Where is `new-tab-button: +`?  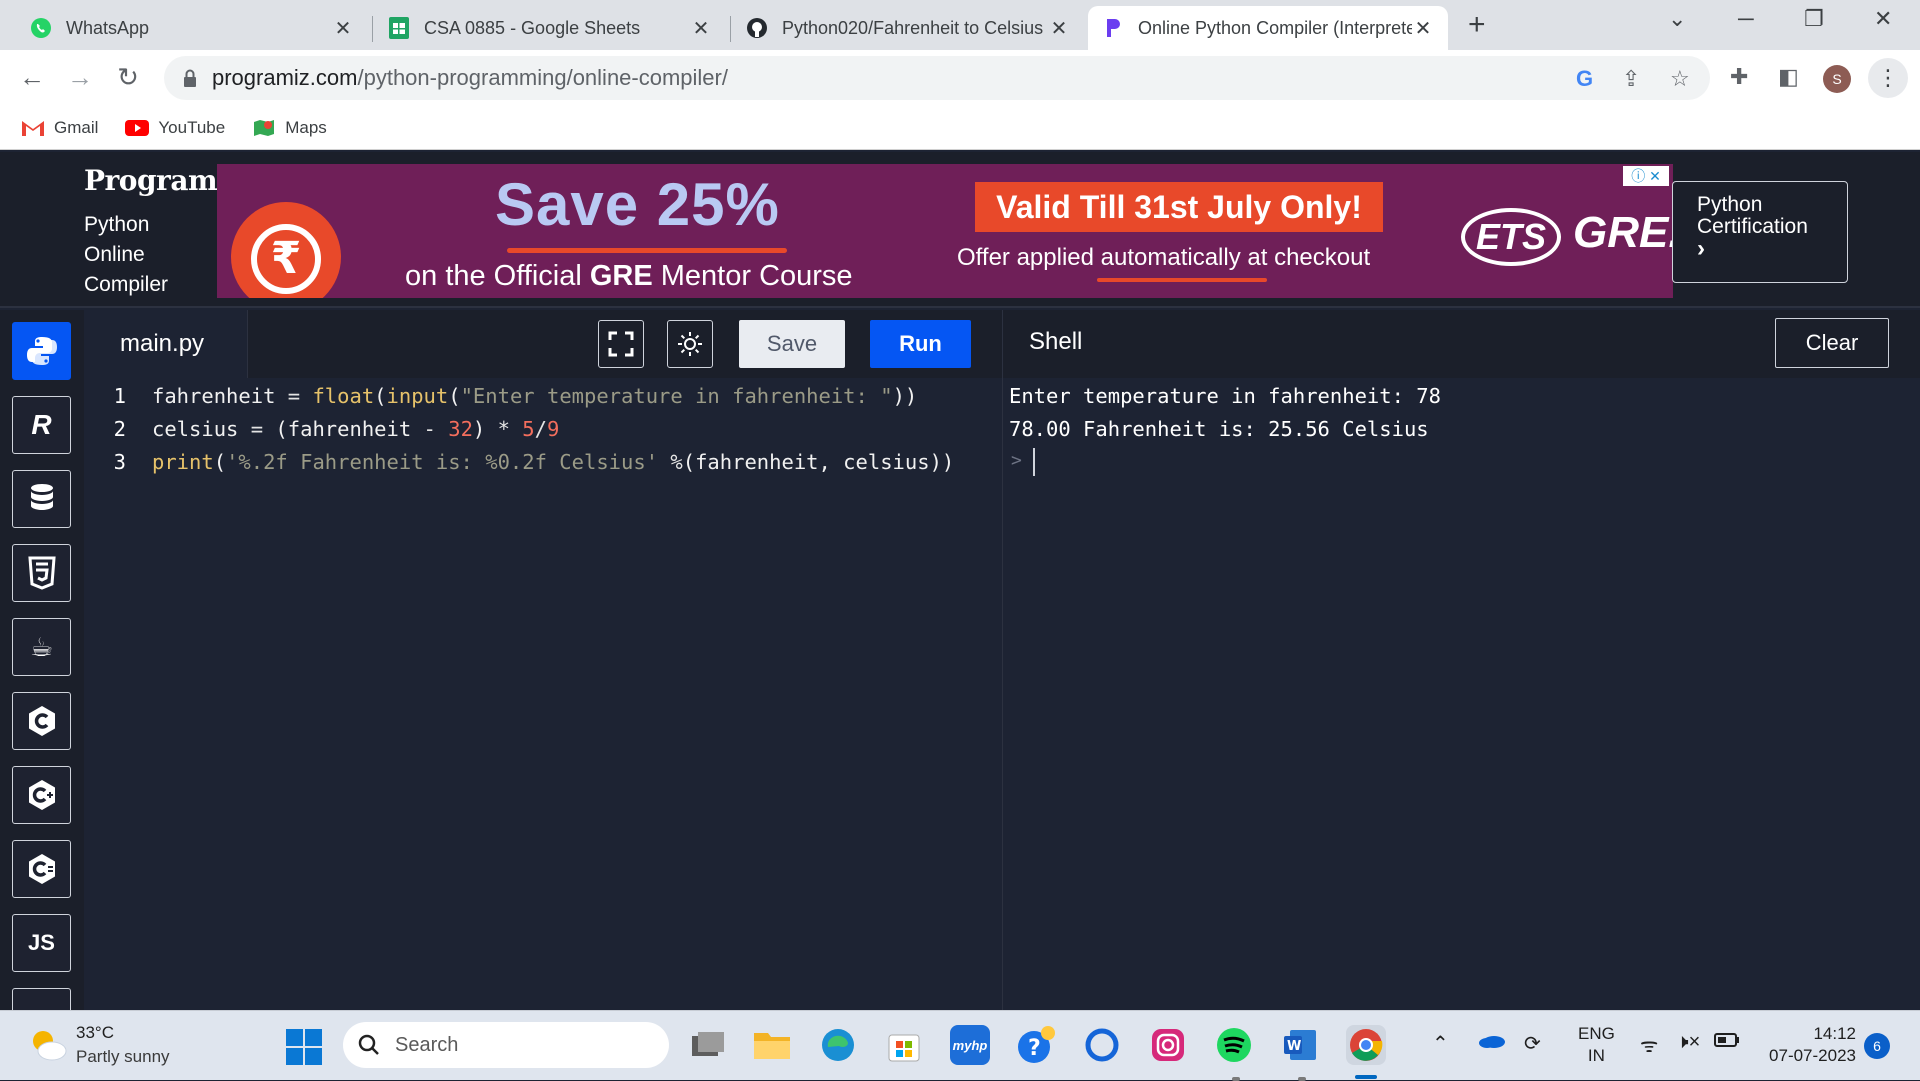
new-tab-button: + is located at coordinates (1477, 25).